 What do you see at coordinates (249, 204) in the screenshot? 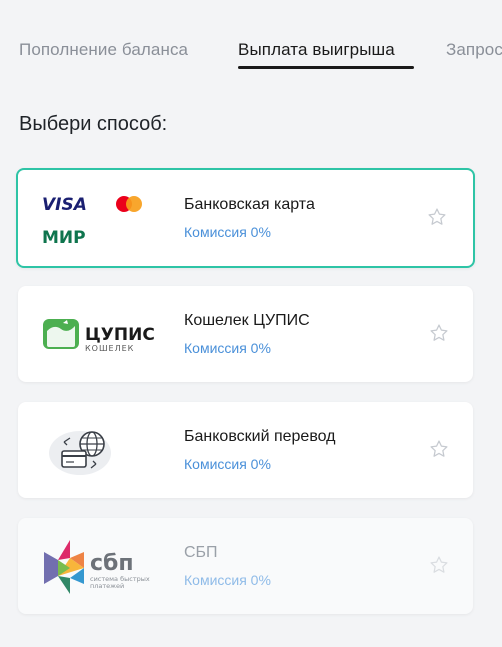
I see `method-name: Банковская карта` at bounding box center [249, 204].